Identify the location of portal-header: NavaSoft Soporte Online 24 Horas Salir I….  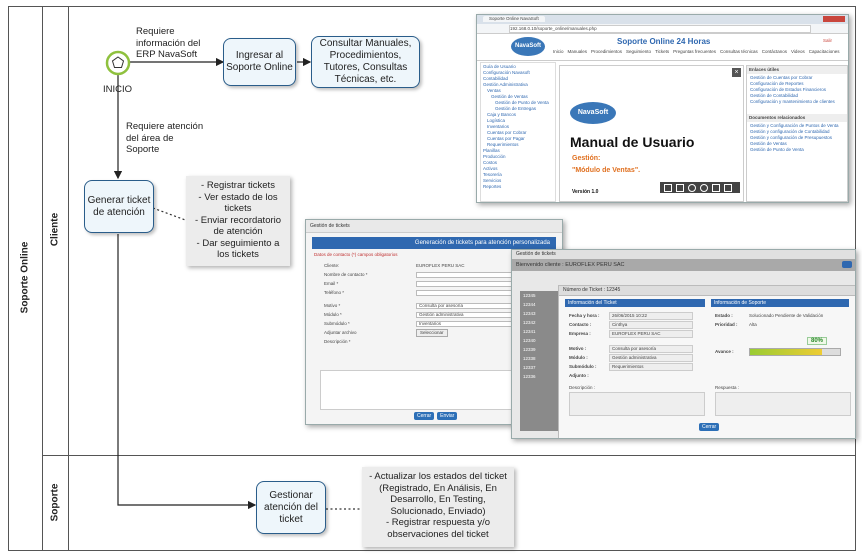
(662, 47).